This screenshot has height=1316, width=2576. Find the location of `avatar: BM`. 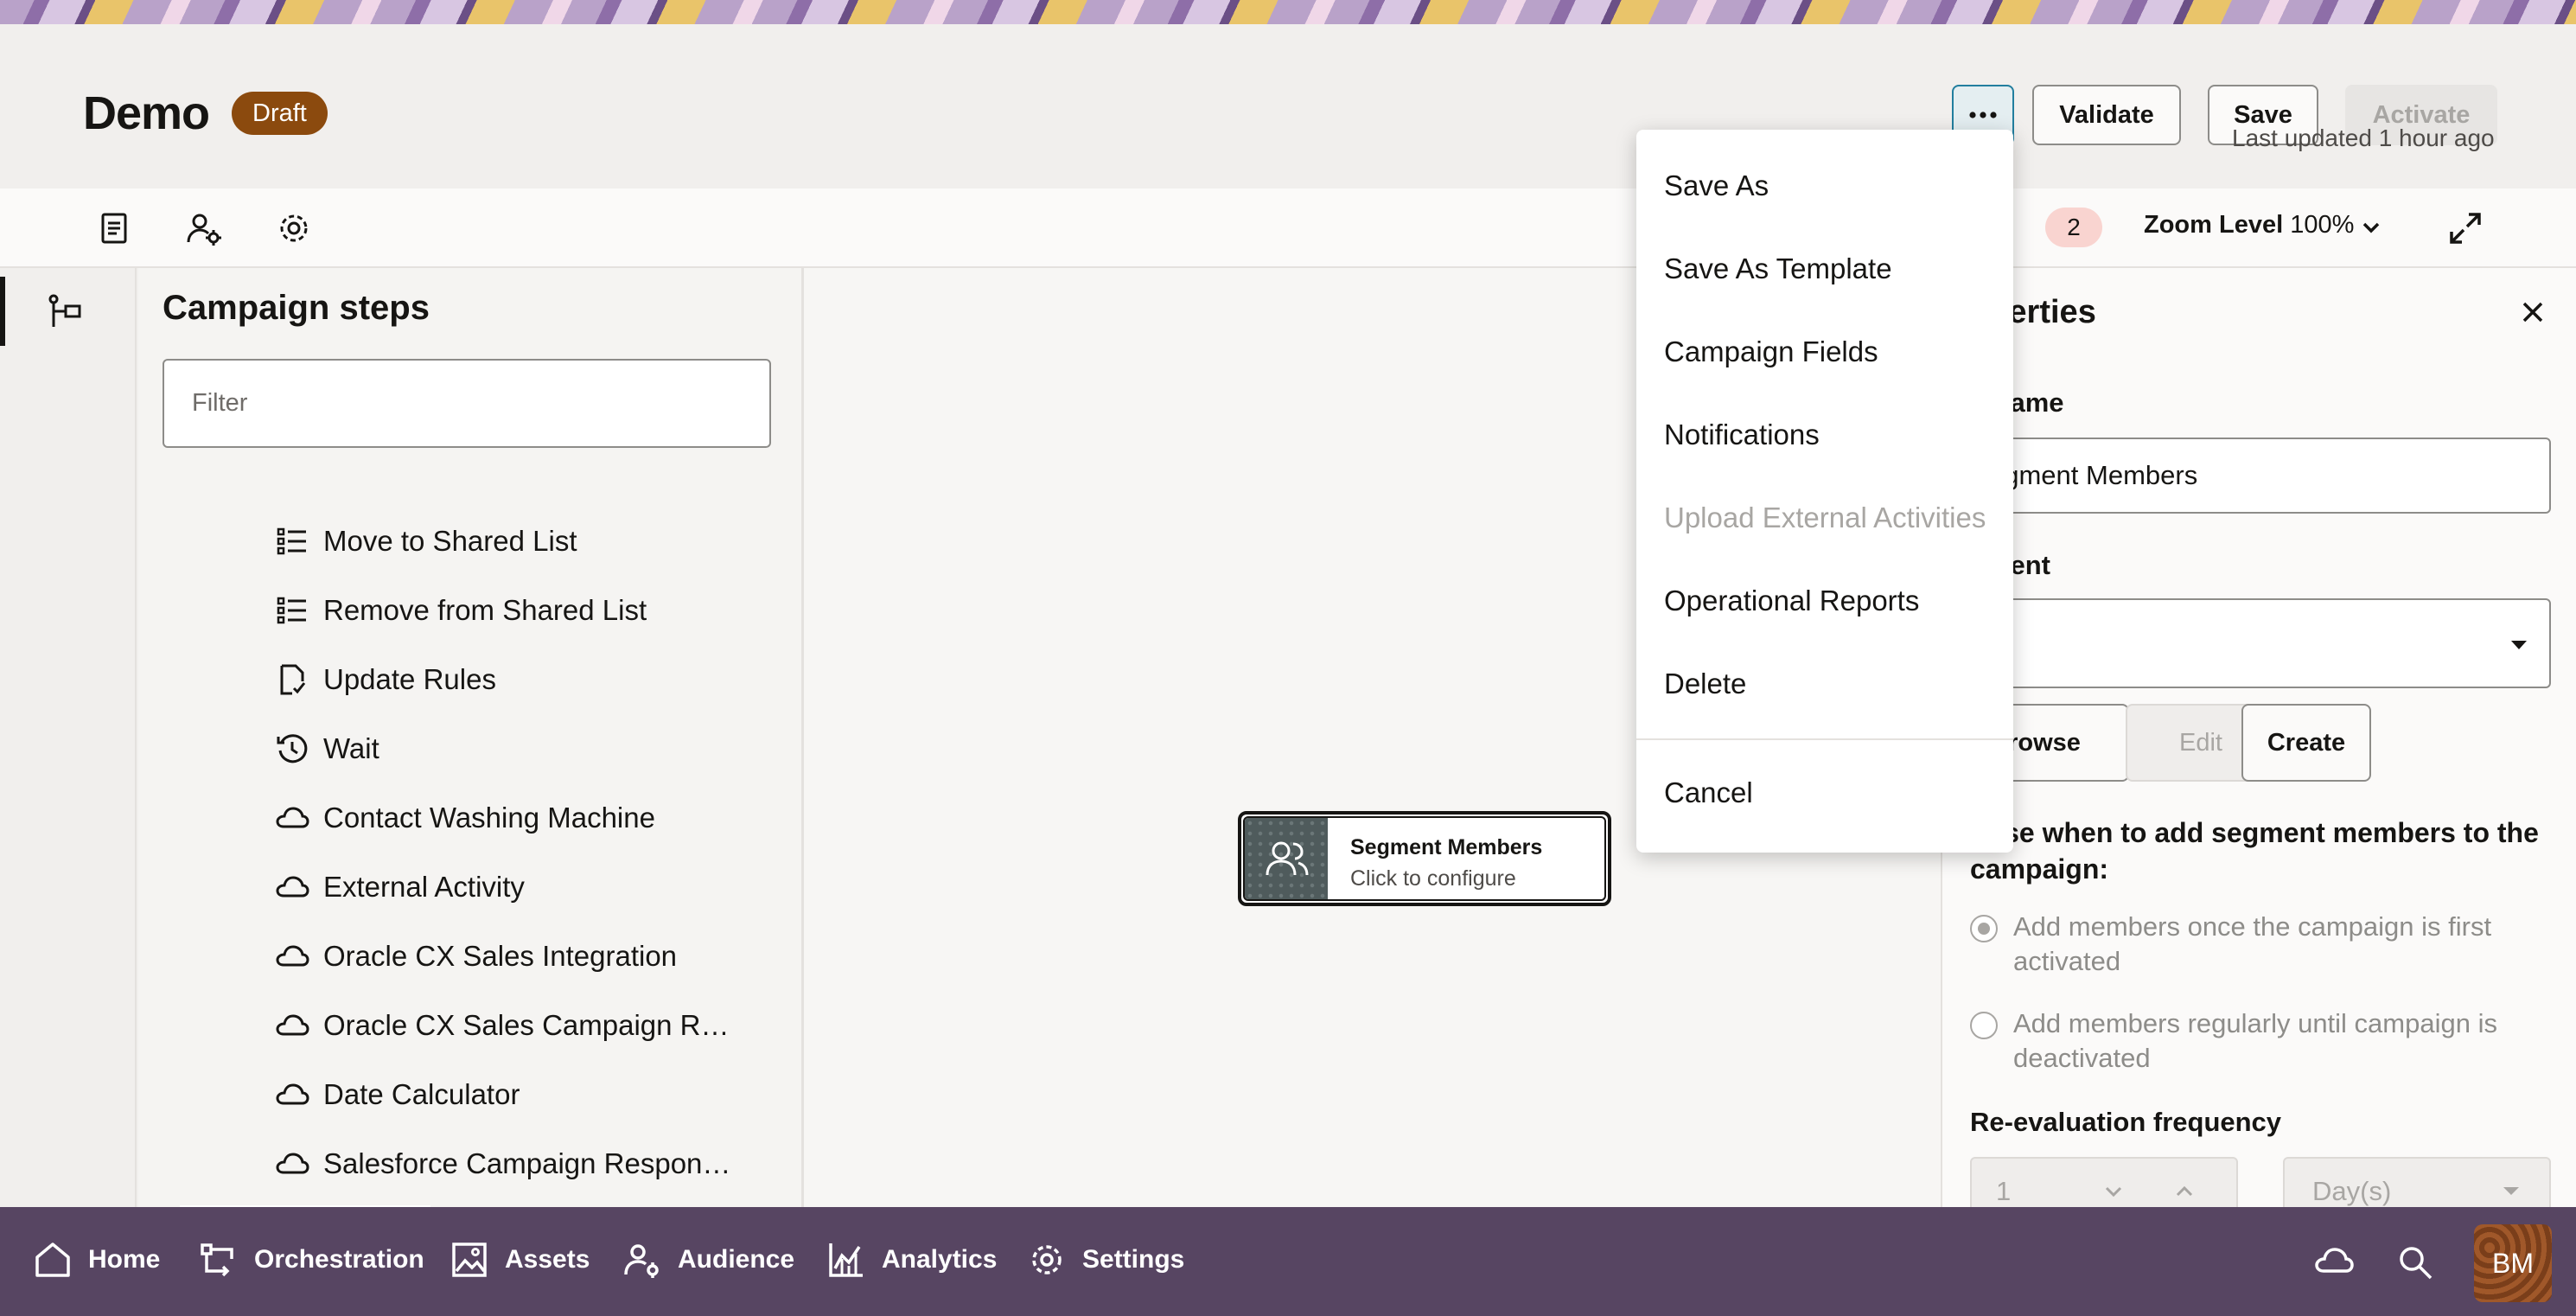

avatar: BM is located at coordinates (2513, 1263).